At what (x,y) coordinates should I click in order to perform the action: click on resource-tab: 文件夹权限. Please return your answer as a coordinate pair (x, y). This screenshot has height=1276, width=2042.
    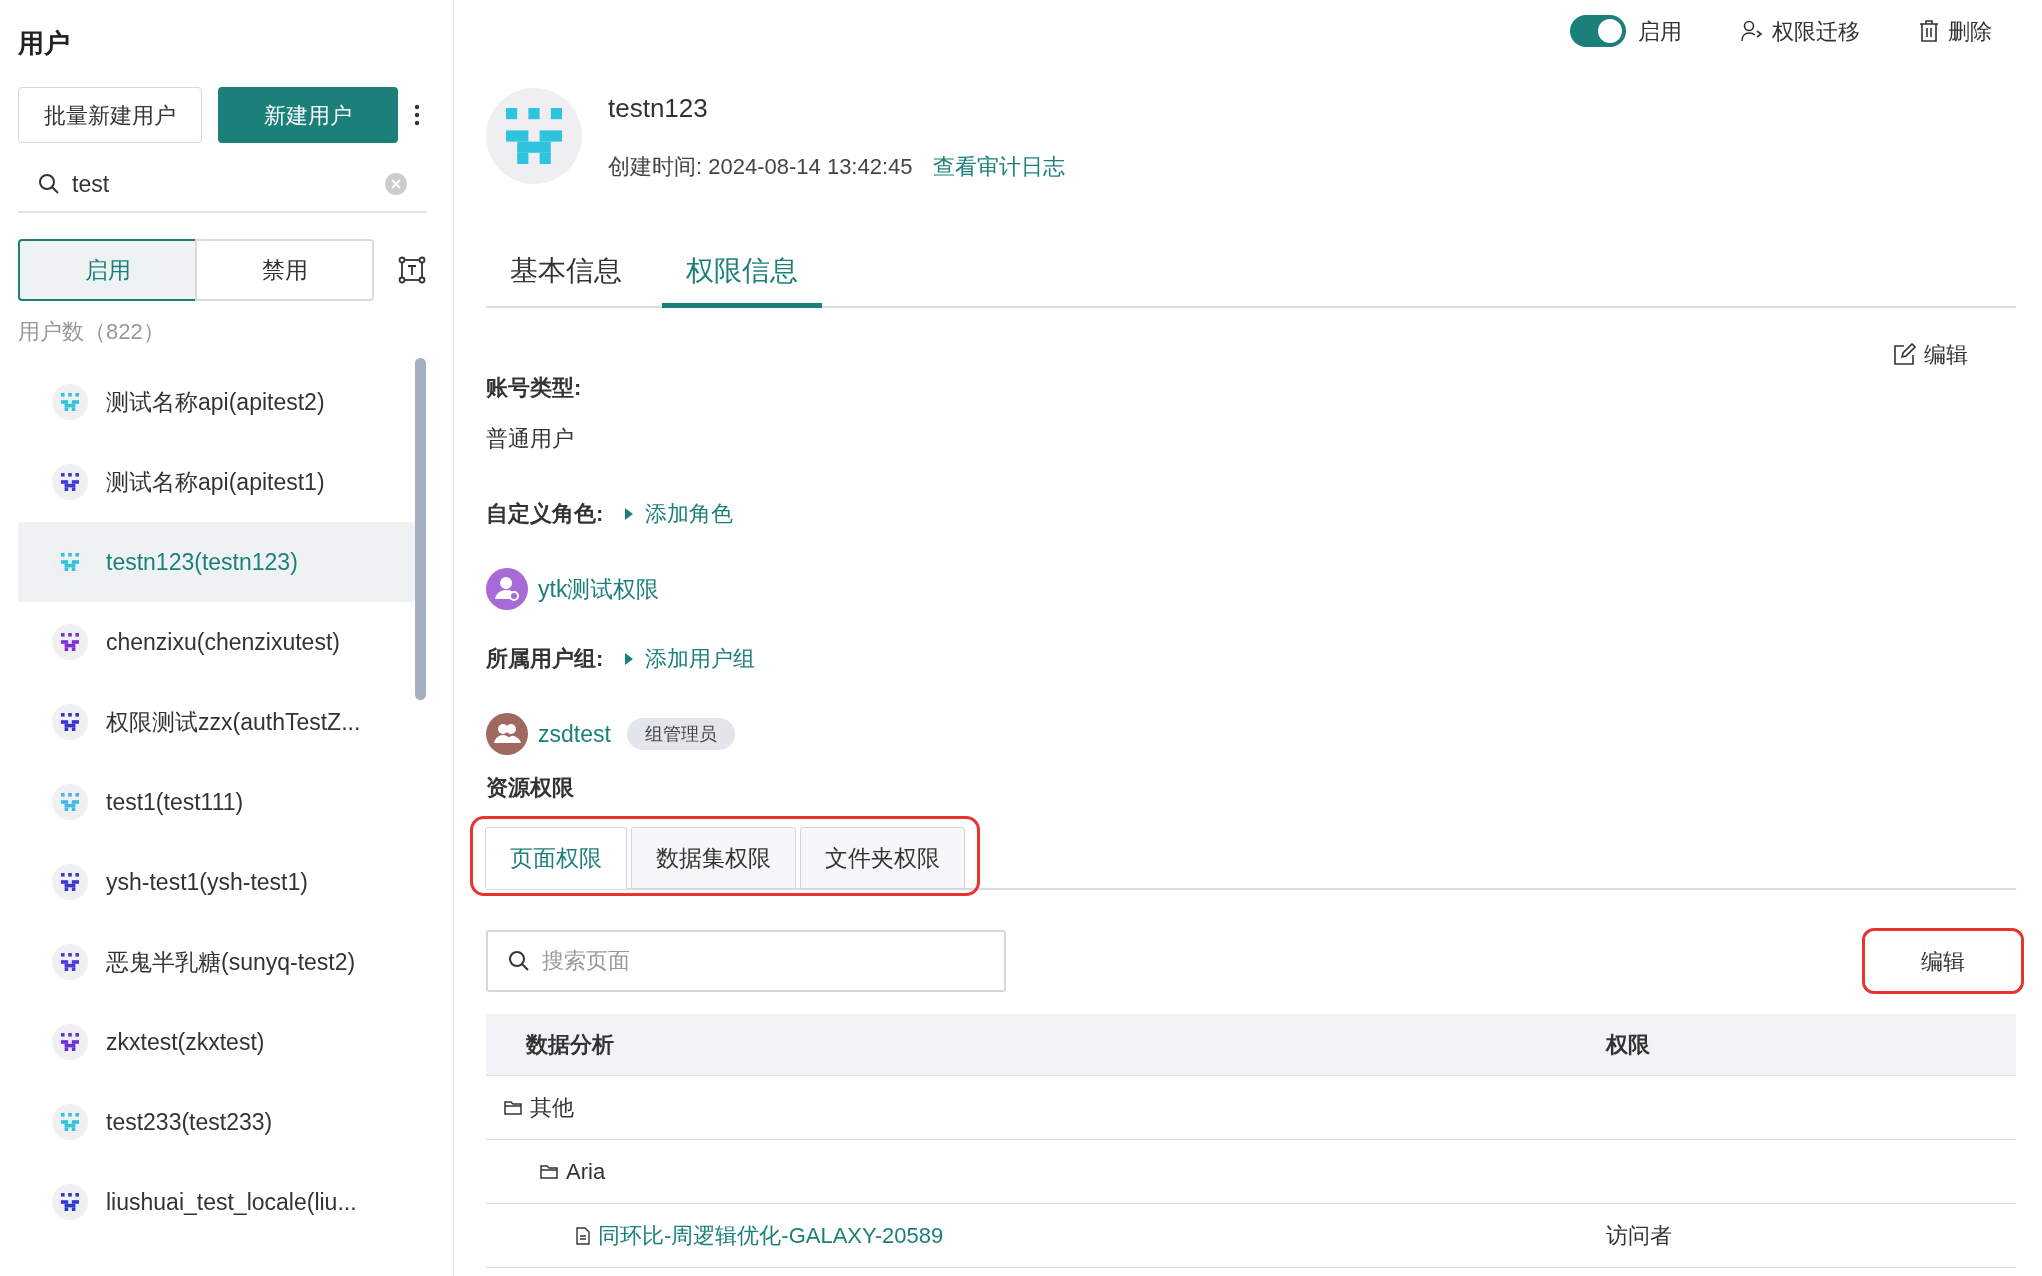
    Looking at the image, I should click on (882, 858).